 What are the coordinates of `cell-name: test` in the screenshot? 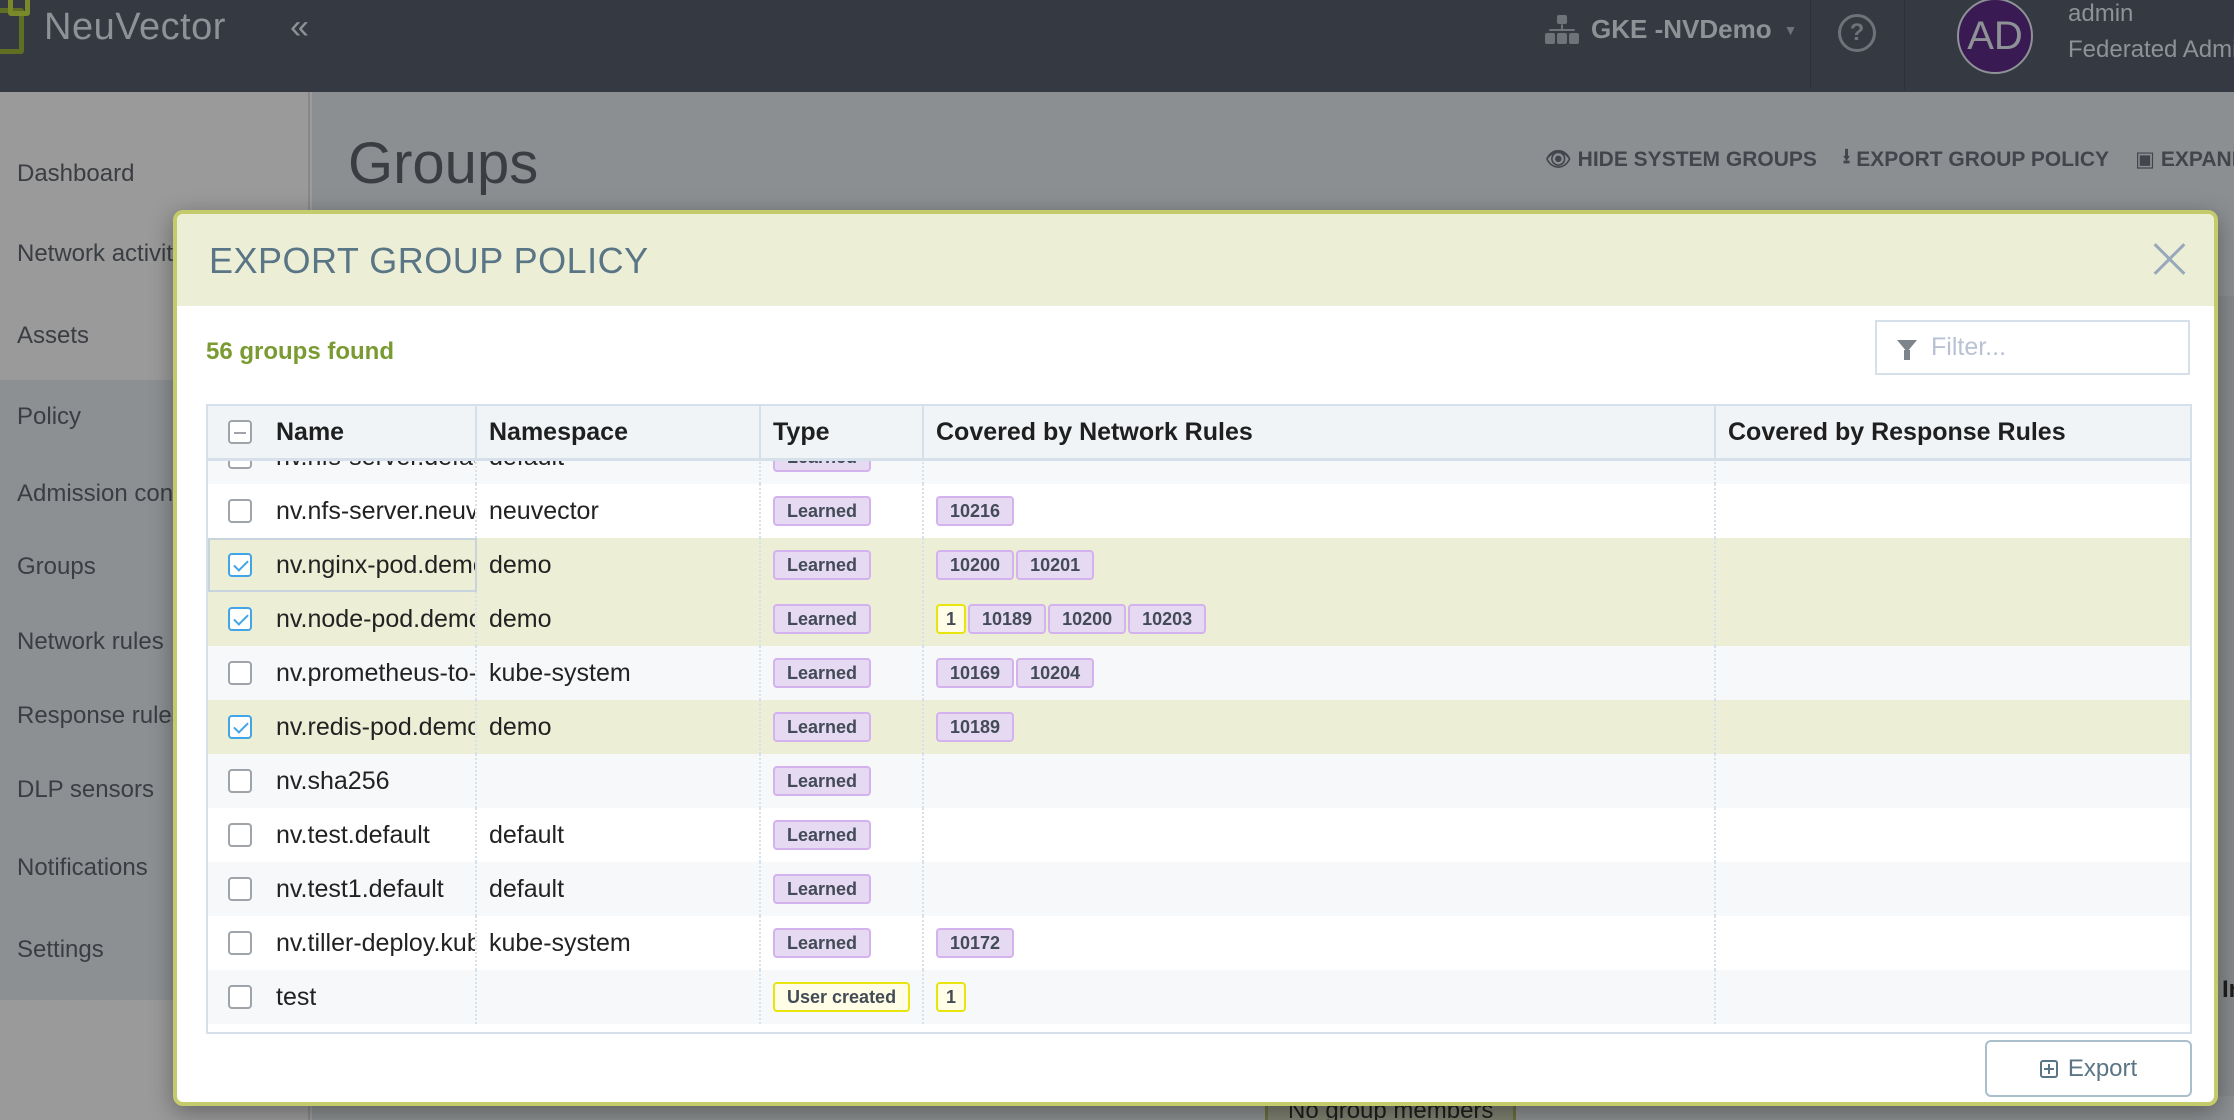 It's located at (342, 997).